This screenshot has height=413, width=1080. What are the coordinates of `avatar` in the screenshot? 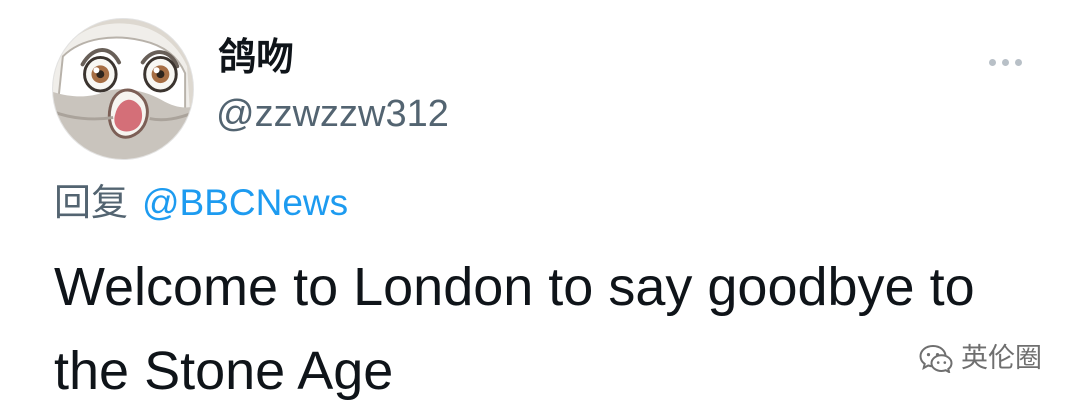 It's located at (123, 89).